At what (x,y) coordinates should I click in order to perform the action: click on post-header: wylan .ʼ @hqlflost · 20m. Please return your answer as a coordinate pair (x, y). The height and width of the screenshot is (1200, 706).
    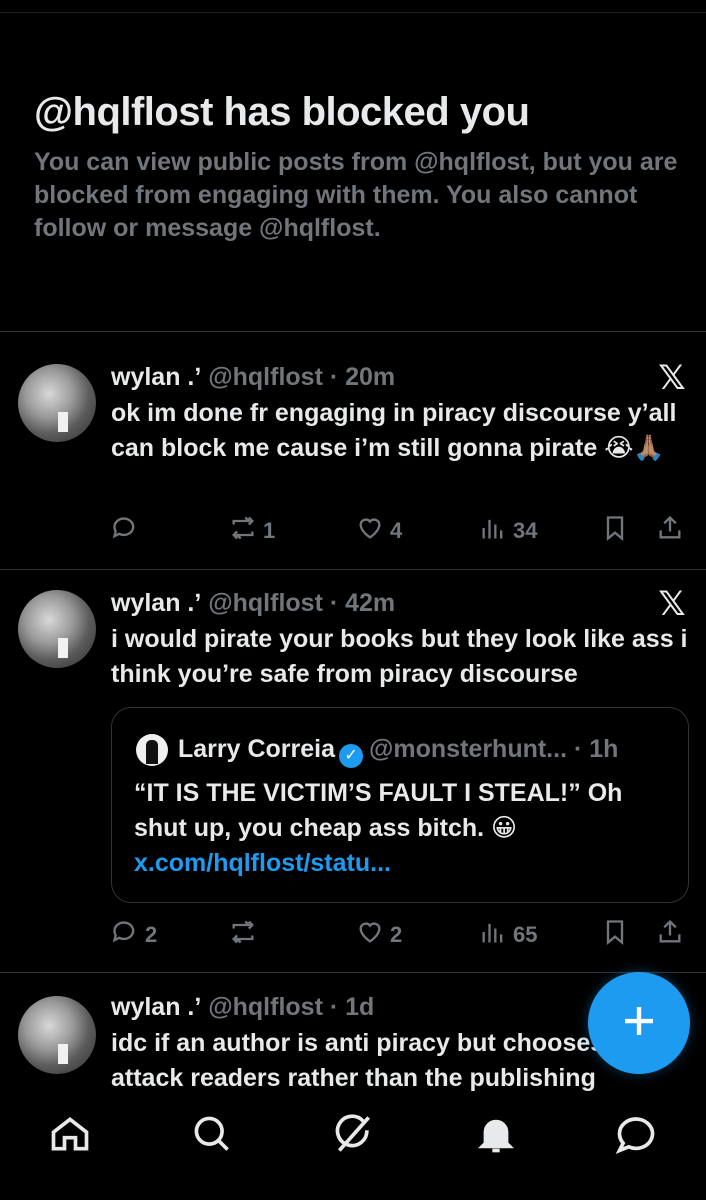
    Looking at the image, I should click on (253, 377).